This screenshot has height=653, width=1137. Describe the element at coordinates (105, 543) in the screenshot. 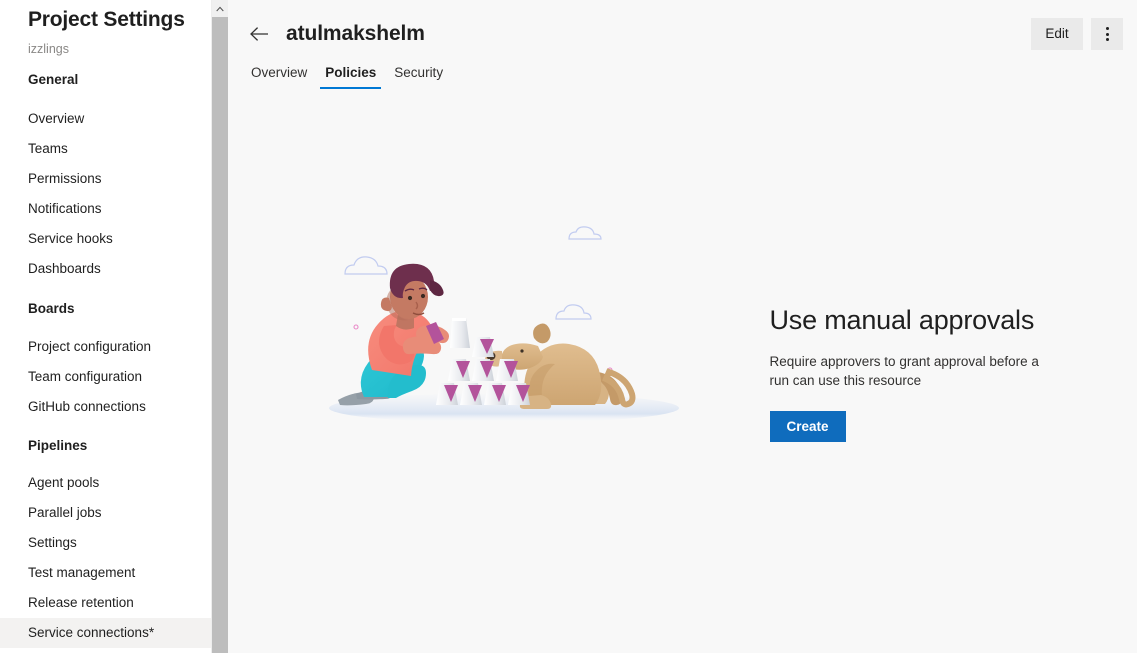

I see `sidebar-item-settings: Settings` at that location.